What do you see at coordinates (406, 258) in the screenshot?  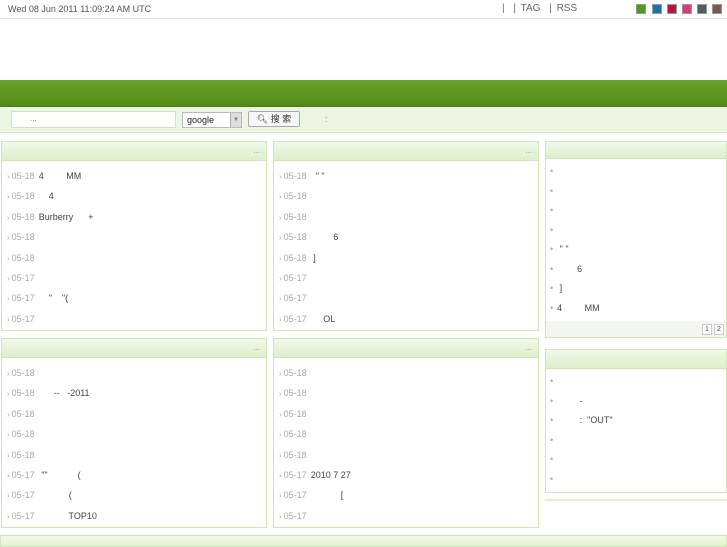 I see `list-item: › 05-18 ]` at bounding box center [406, 258].